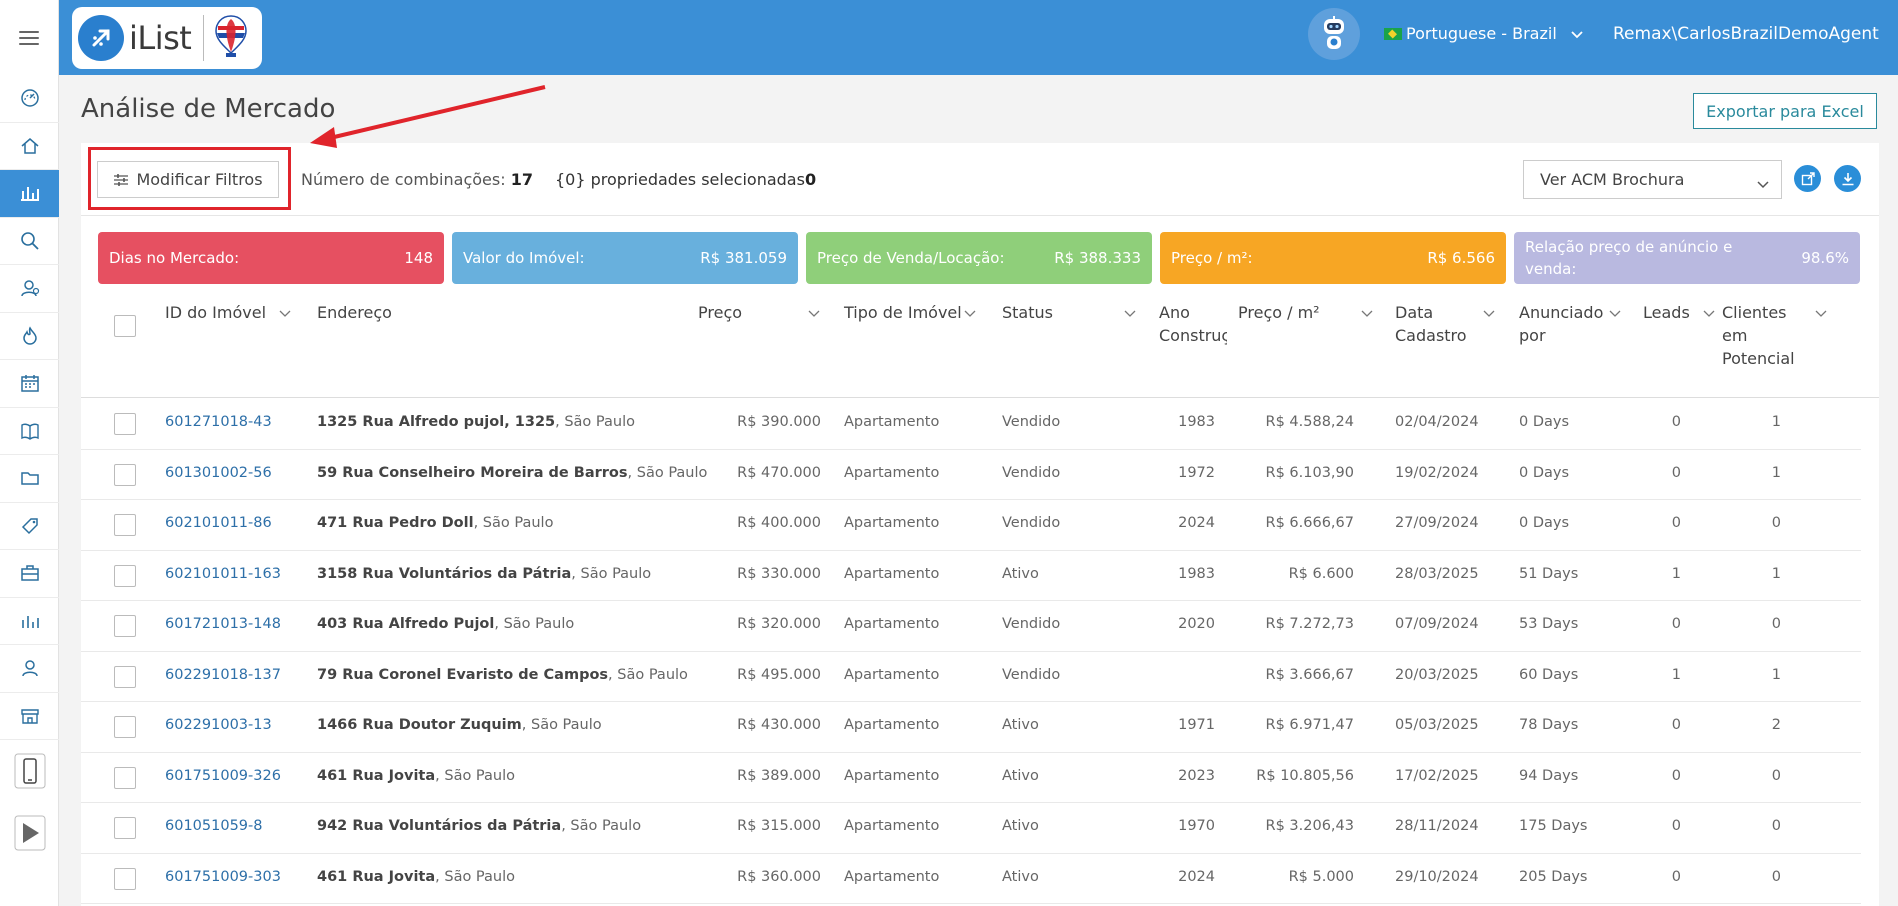 This screenshot has height=906, width=1898. I want to click on property-type-cell: Apartamento, so click(892, 775).